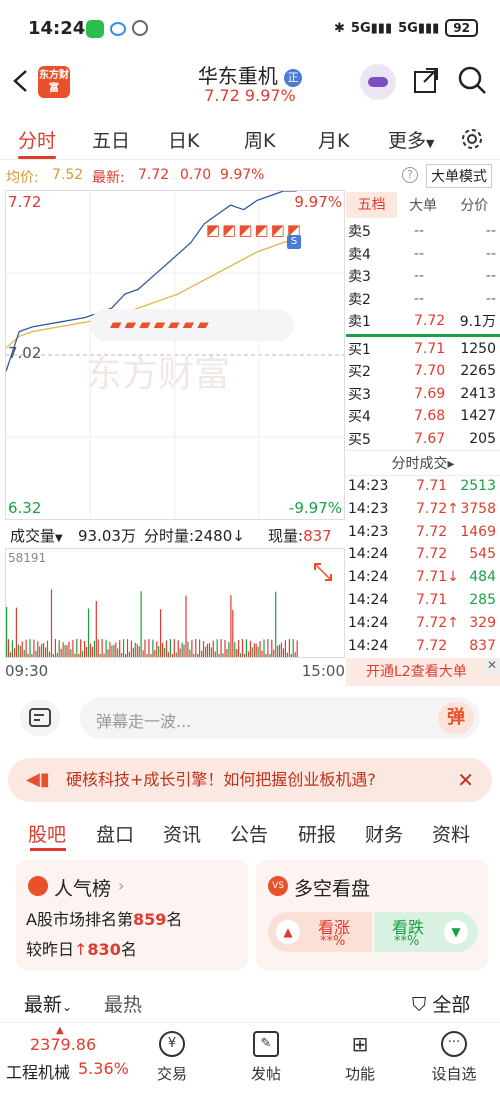 The width and height of the screenshot is (500, 1101). I want to click on tab-intraday: 分时, so click(37, 139).